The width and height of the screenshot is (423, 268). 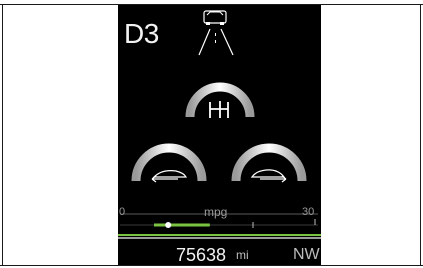 I want to click on car-front-arrow-icon, so click(x=268, y=176).